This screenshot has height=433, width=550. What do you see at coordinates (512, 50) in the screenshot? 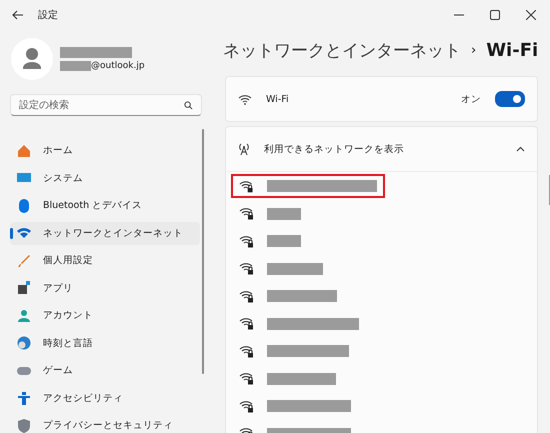
I see `page-title: Wi-Fi` at bounding box center [512, 50].